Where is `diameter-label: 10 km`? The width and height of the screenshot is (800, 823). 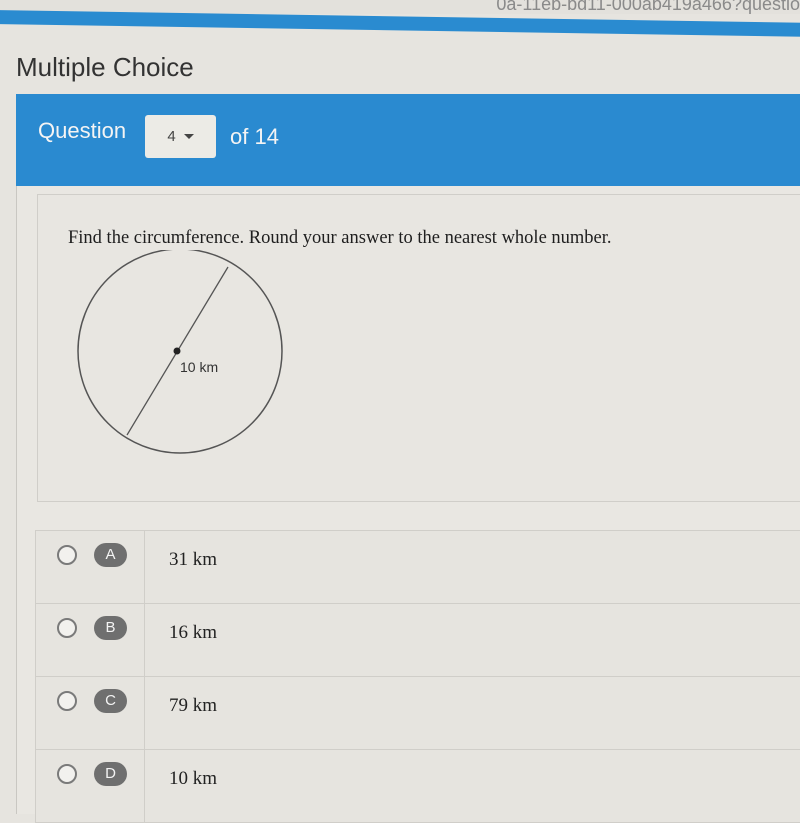
diameter-label: 10 km is located at coordinates (199, 367).